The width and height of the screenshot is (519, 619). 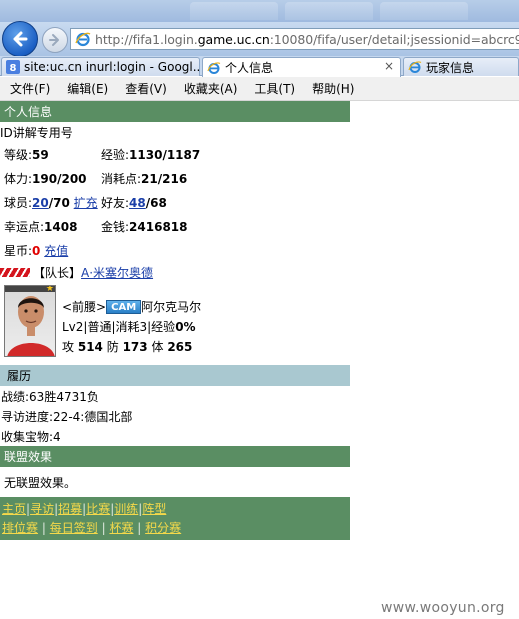 What do you see at coordinates (127, 347) in the screenshot?
I see `player-stats-line: 攻 514 防 173 体 265` at bounding box center [127, 347].